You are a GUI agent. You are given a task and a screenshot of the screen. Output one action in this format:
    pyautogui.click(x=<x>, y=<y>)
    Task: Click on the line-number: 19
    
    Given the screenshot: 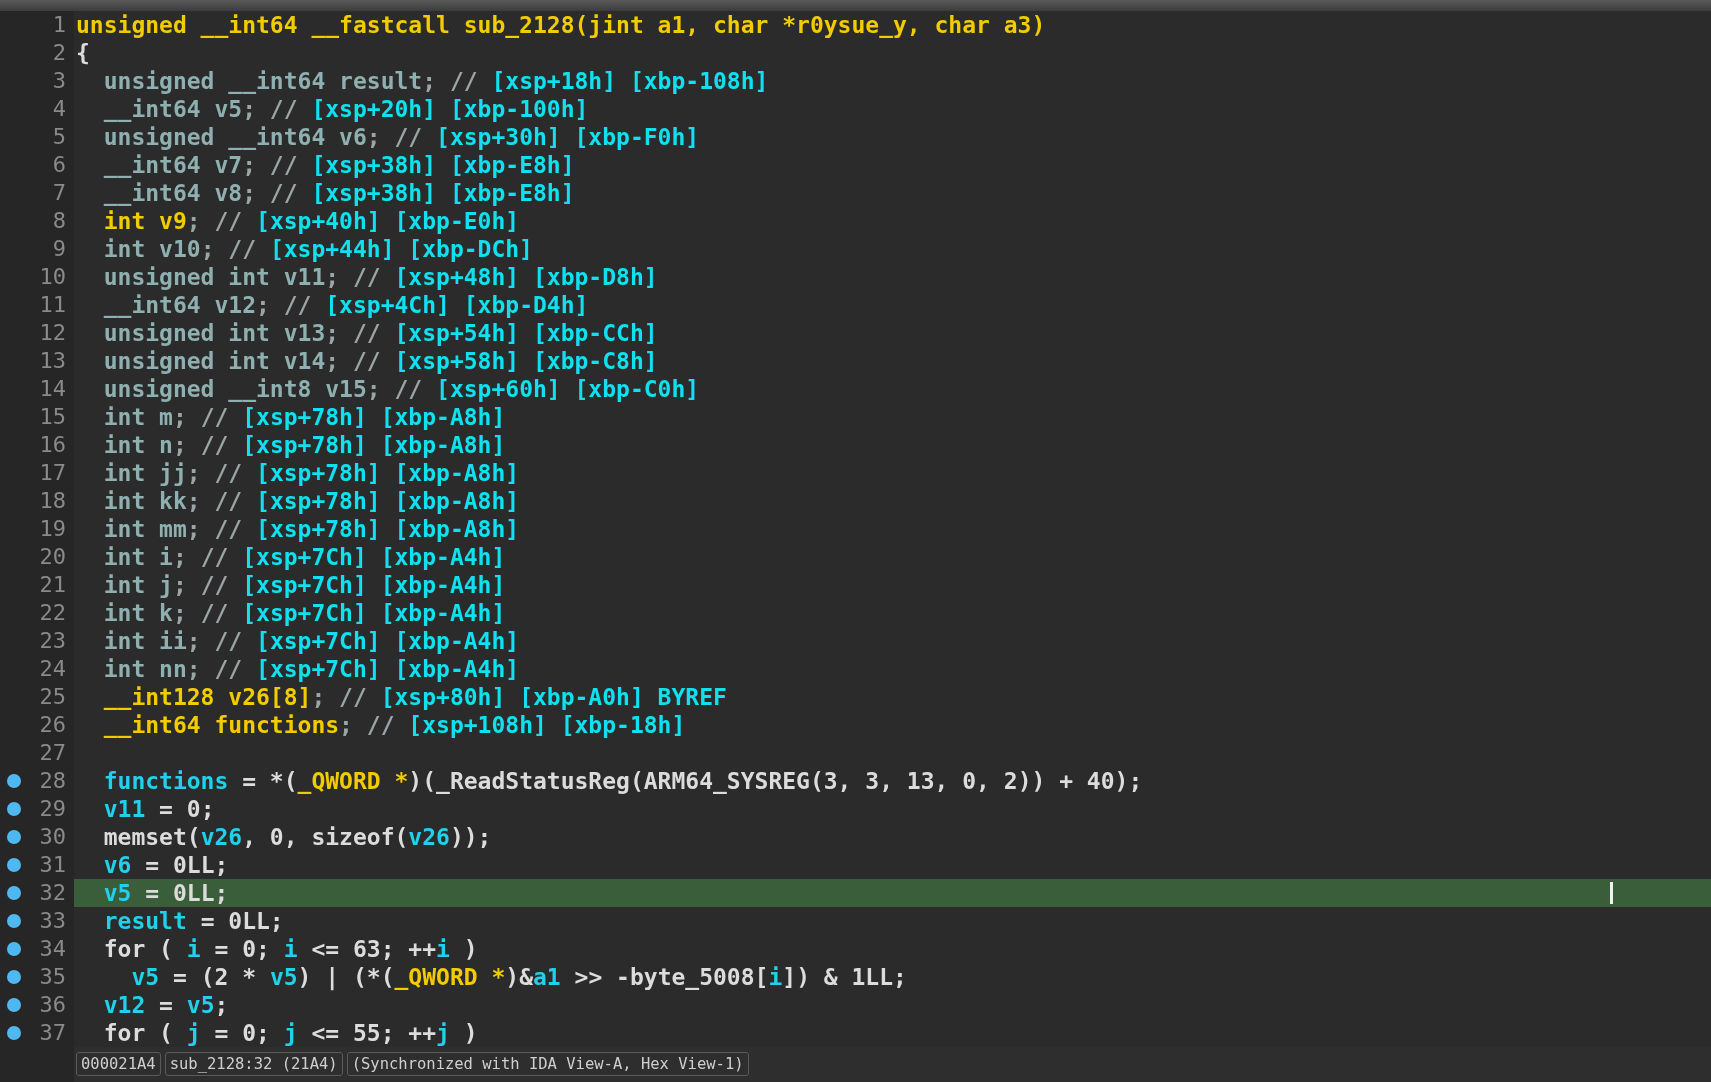 What is the action you would take?
    pyautogui.click(x=52, y=529)
    